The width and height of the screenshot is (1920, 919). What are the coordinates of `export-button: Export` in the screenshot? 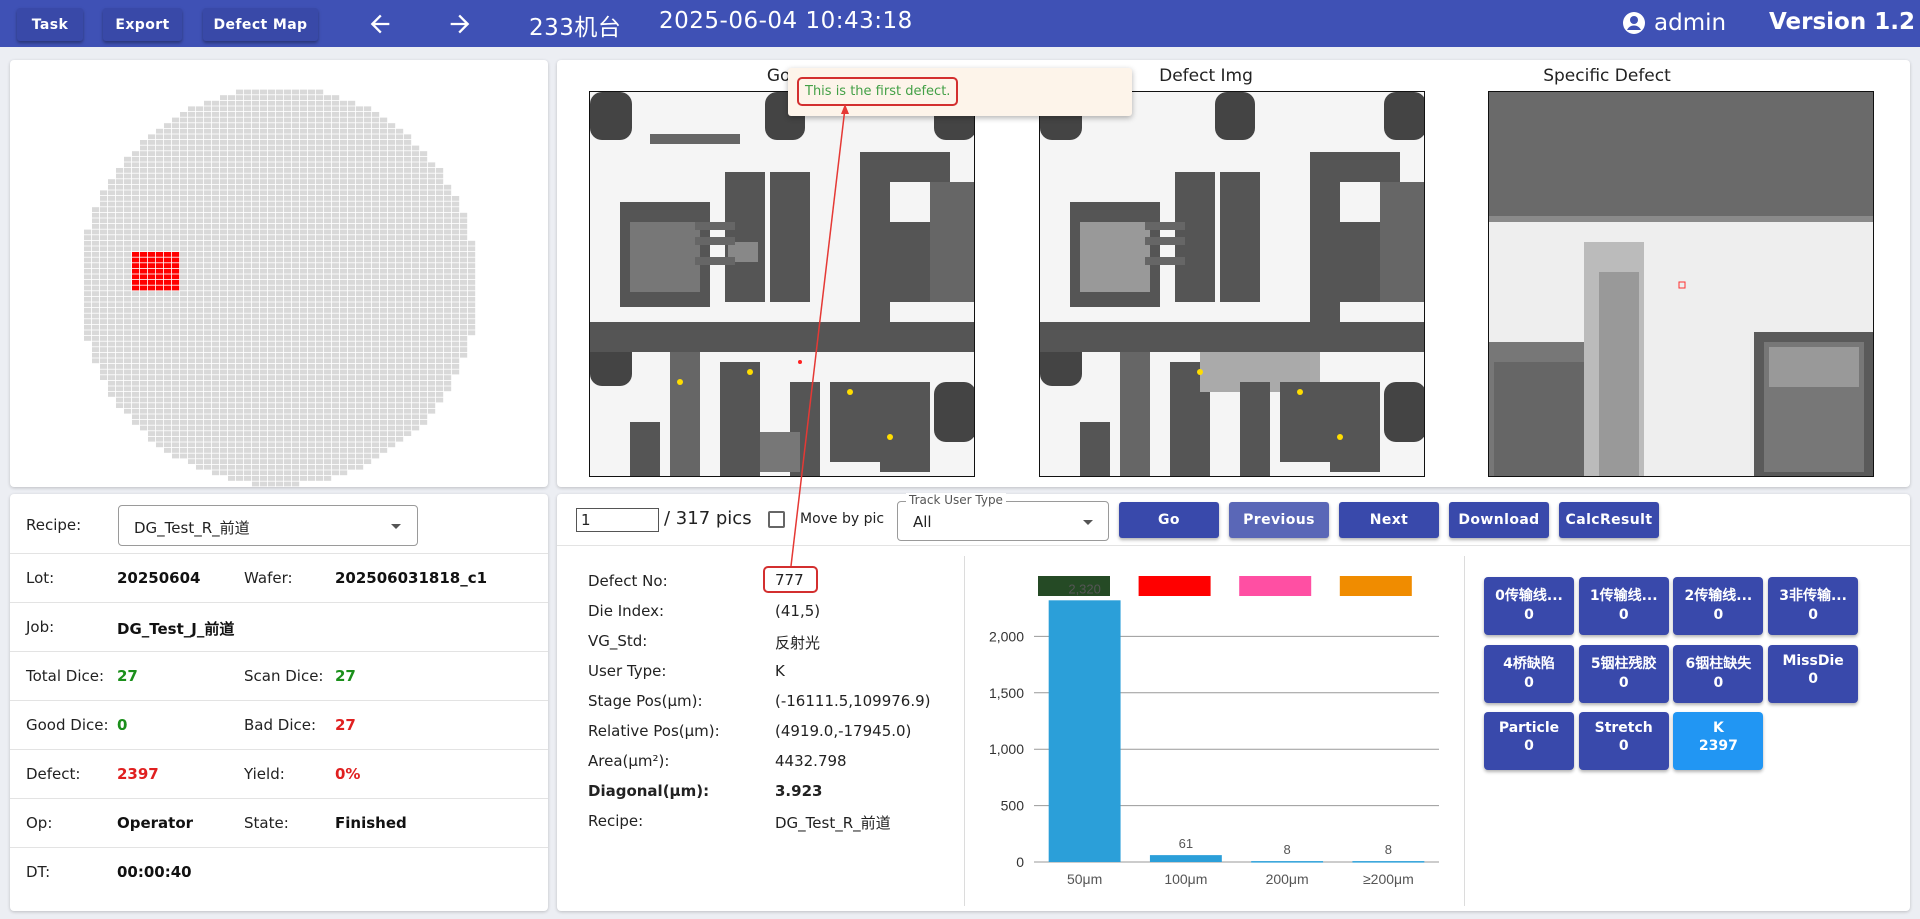 It's located at (142, 24).